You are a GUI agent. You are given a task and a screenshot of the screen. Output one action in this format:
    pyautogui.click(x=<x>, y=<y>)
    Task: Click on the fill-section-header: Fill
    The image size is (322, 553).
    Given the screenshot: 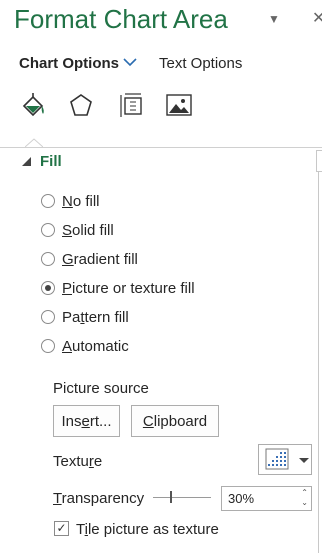 What is the action you would take?
    pyautogui.click(x=51, y=161)
    